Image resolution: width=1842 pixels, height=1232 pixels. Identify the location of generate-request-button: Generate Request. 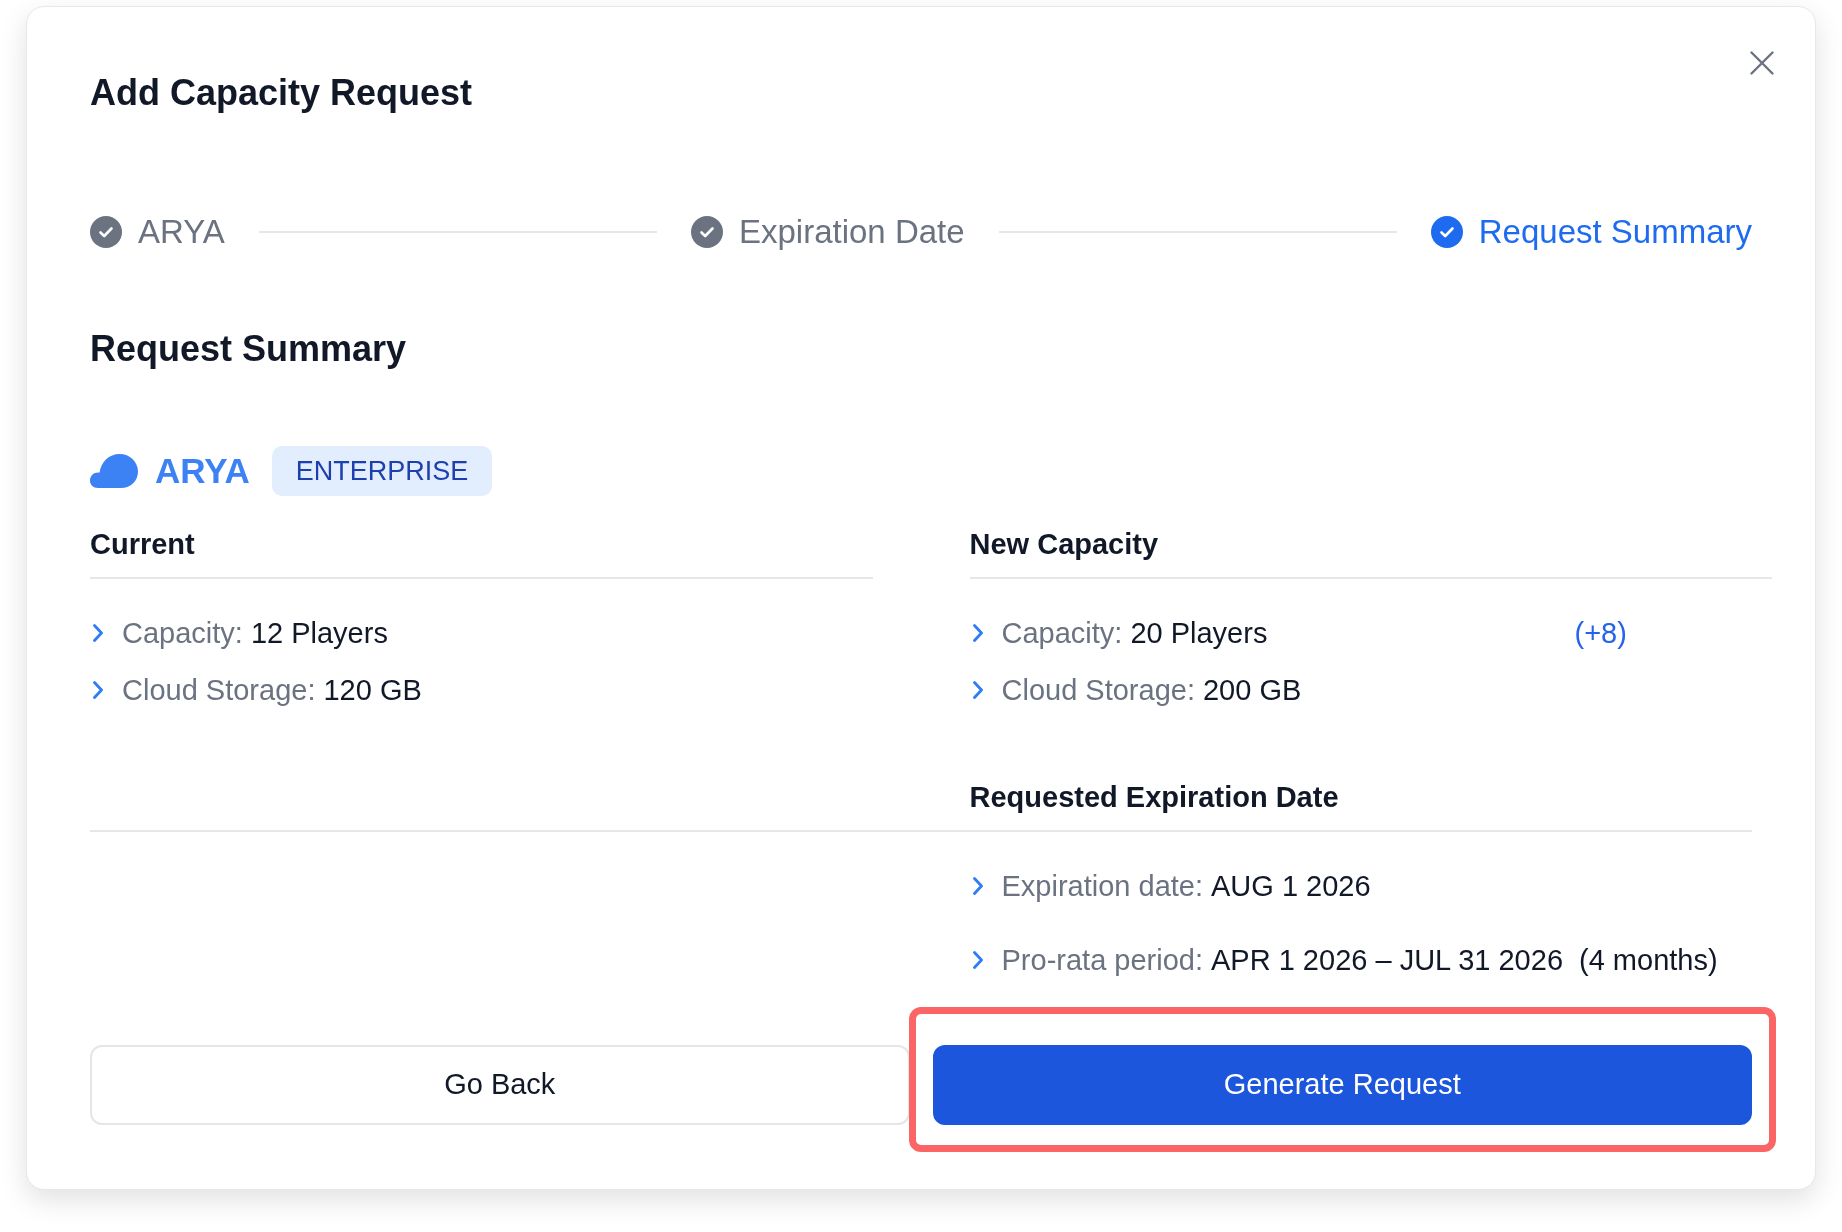
(1342, 1085).